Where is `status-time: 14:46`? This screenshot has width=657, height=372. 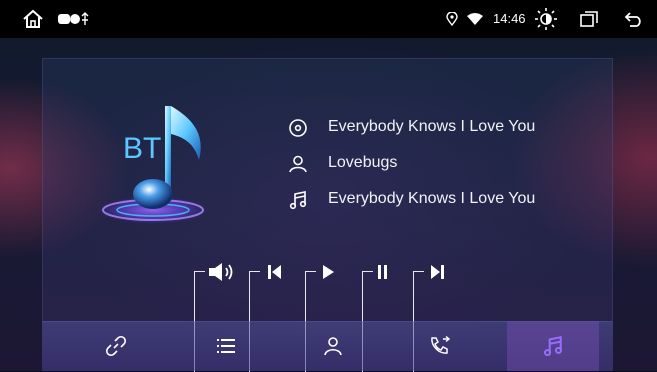 status-time: 14:46 is located at coordinates (509, 18).